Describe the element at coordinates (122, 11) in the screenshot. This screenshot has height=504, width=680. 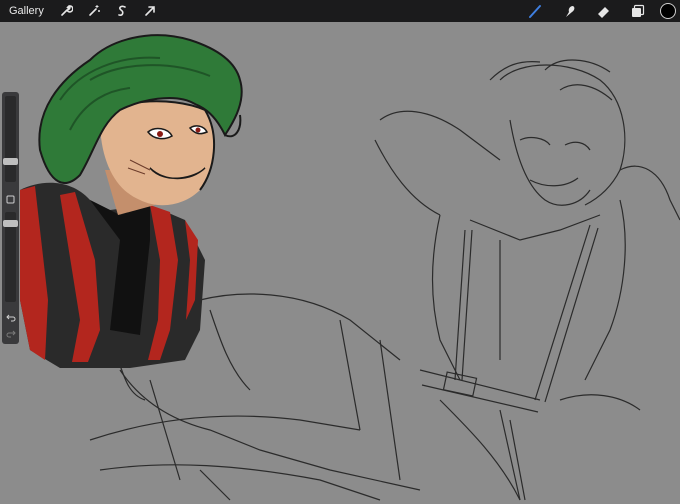
I see `selection-s-icon` at that location.